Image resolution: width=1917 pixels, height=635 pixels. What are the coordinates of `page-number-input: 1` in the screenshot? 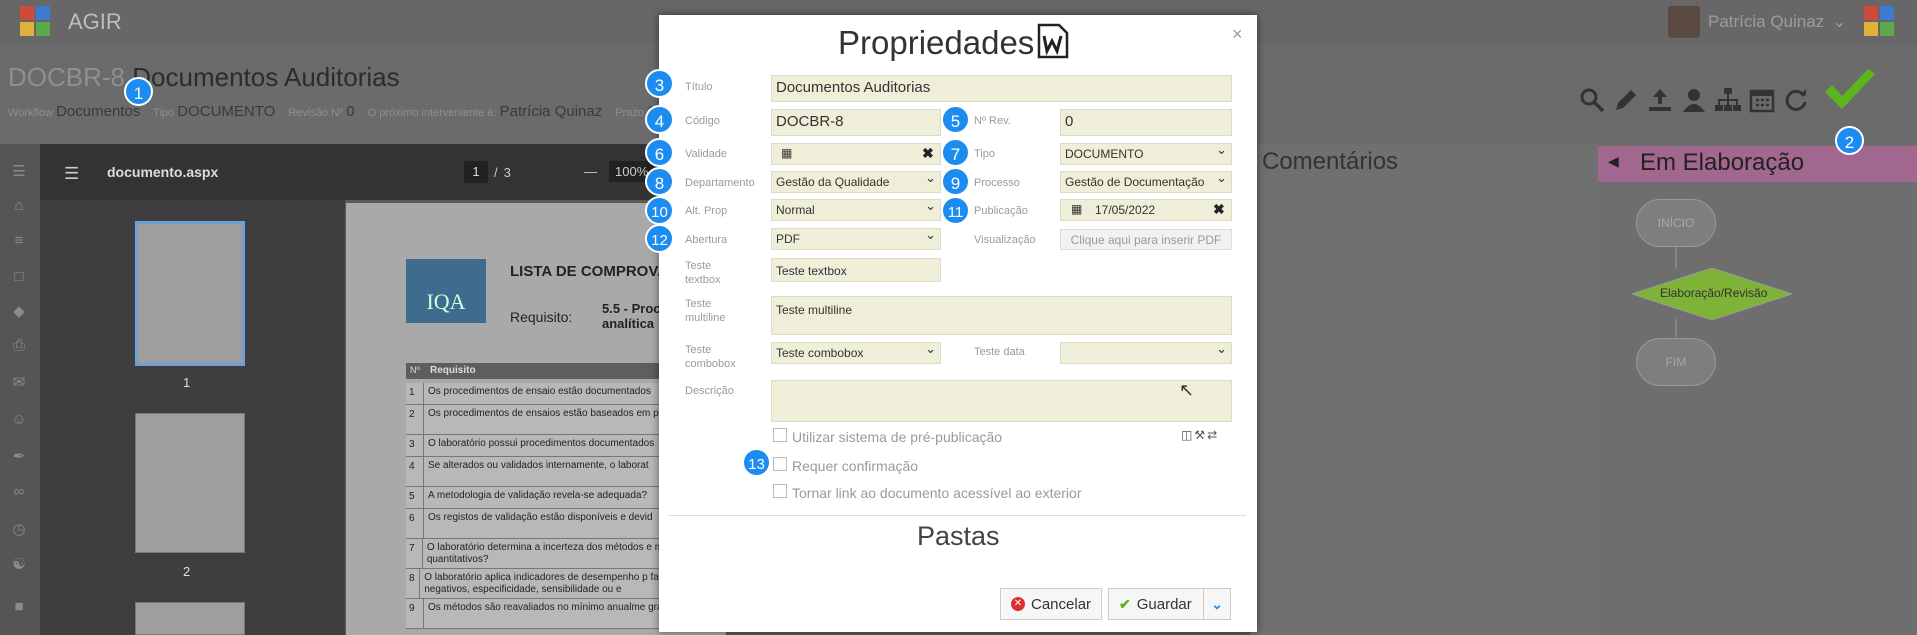 It's located at (476, 172).